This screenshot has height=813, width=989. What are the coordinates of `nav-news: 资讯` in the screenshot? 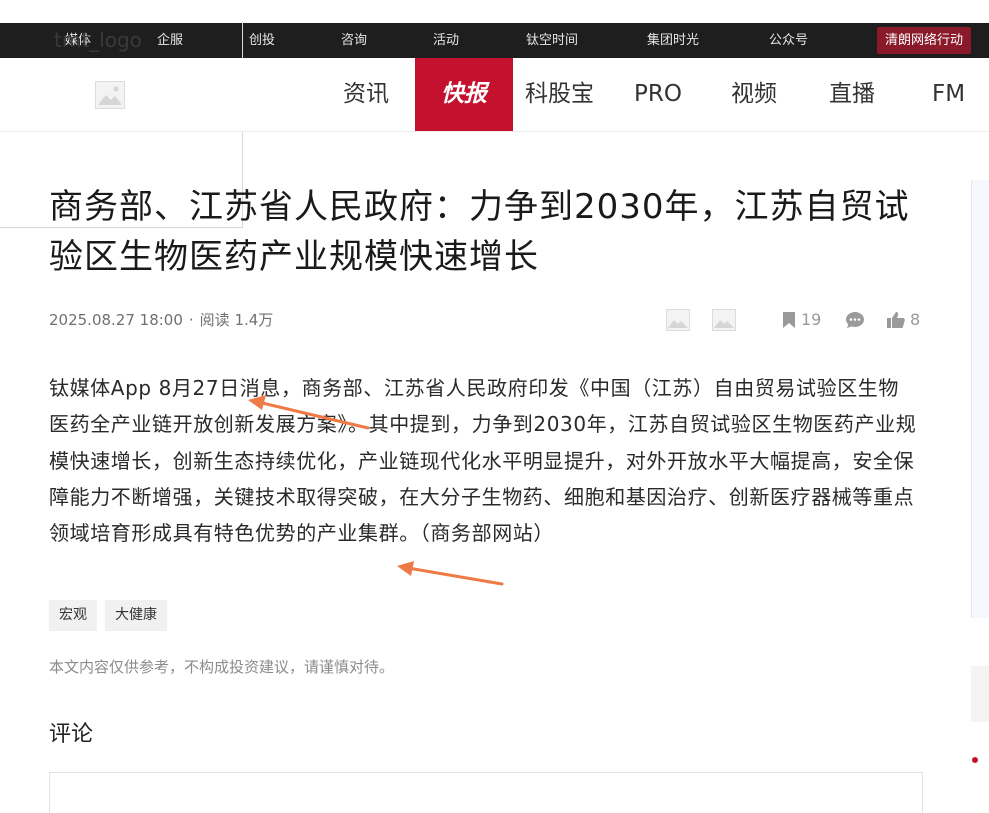 It's located at (366, 94).